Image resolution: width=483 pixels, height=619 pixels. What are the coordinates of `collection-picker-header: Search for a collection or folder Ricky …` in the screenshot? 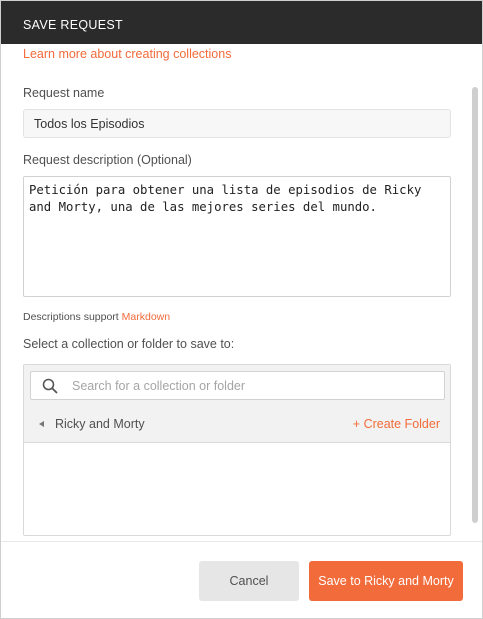 It's located at (237, 404).